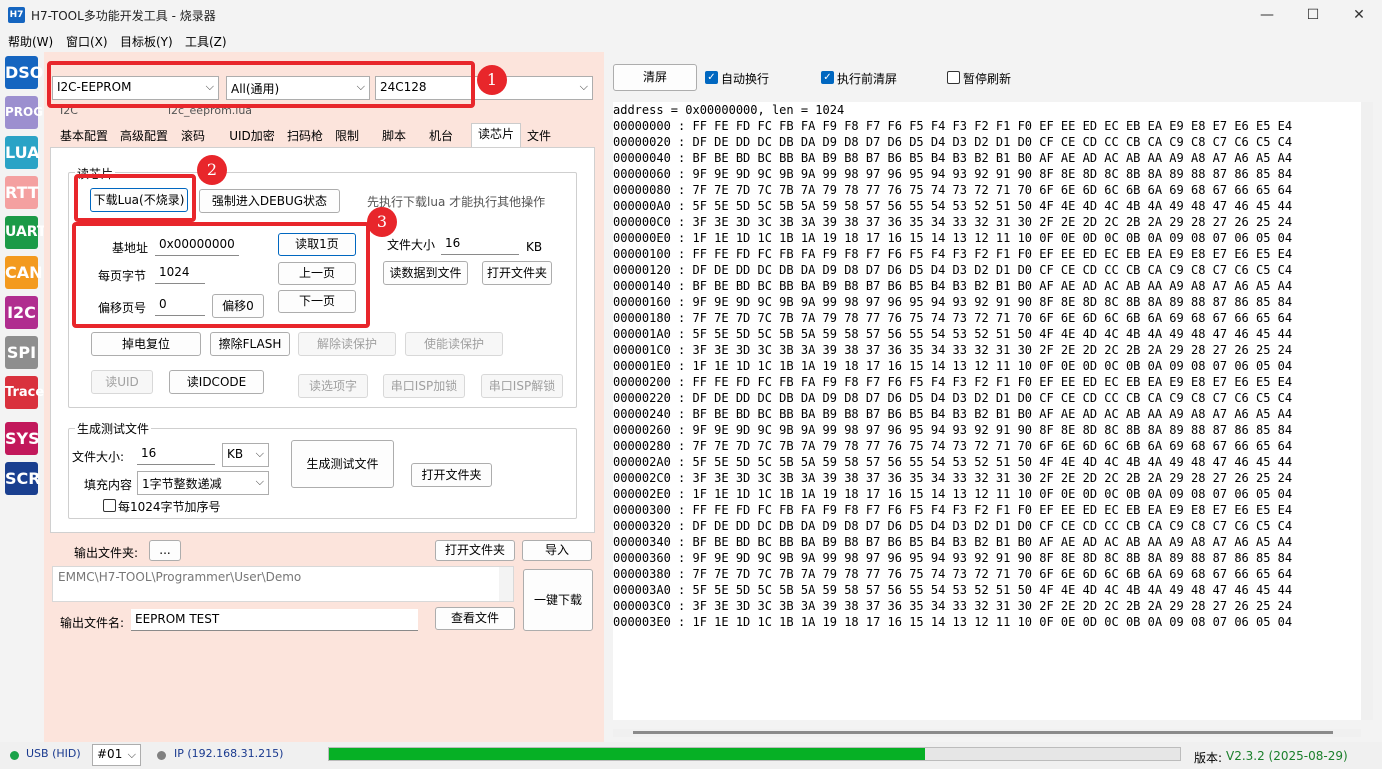  What do you see at coordinates (347, 136) in the screenshot?
I see `tab-limit: 限制` at bounding box center [347, 136].